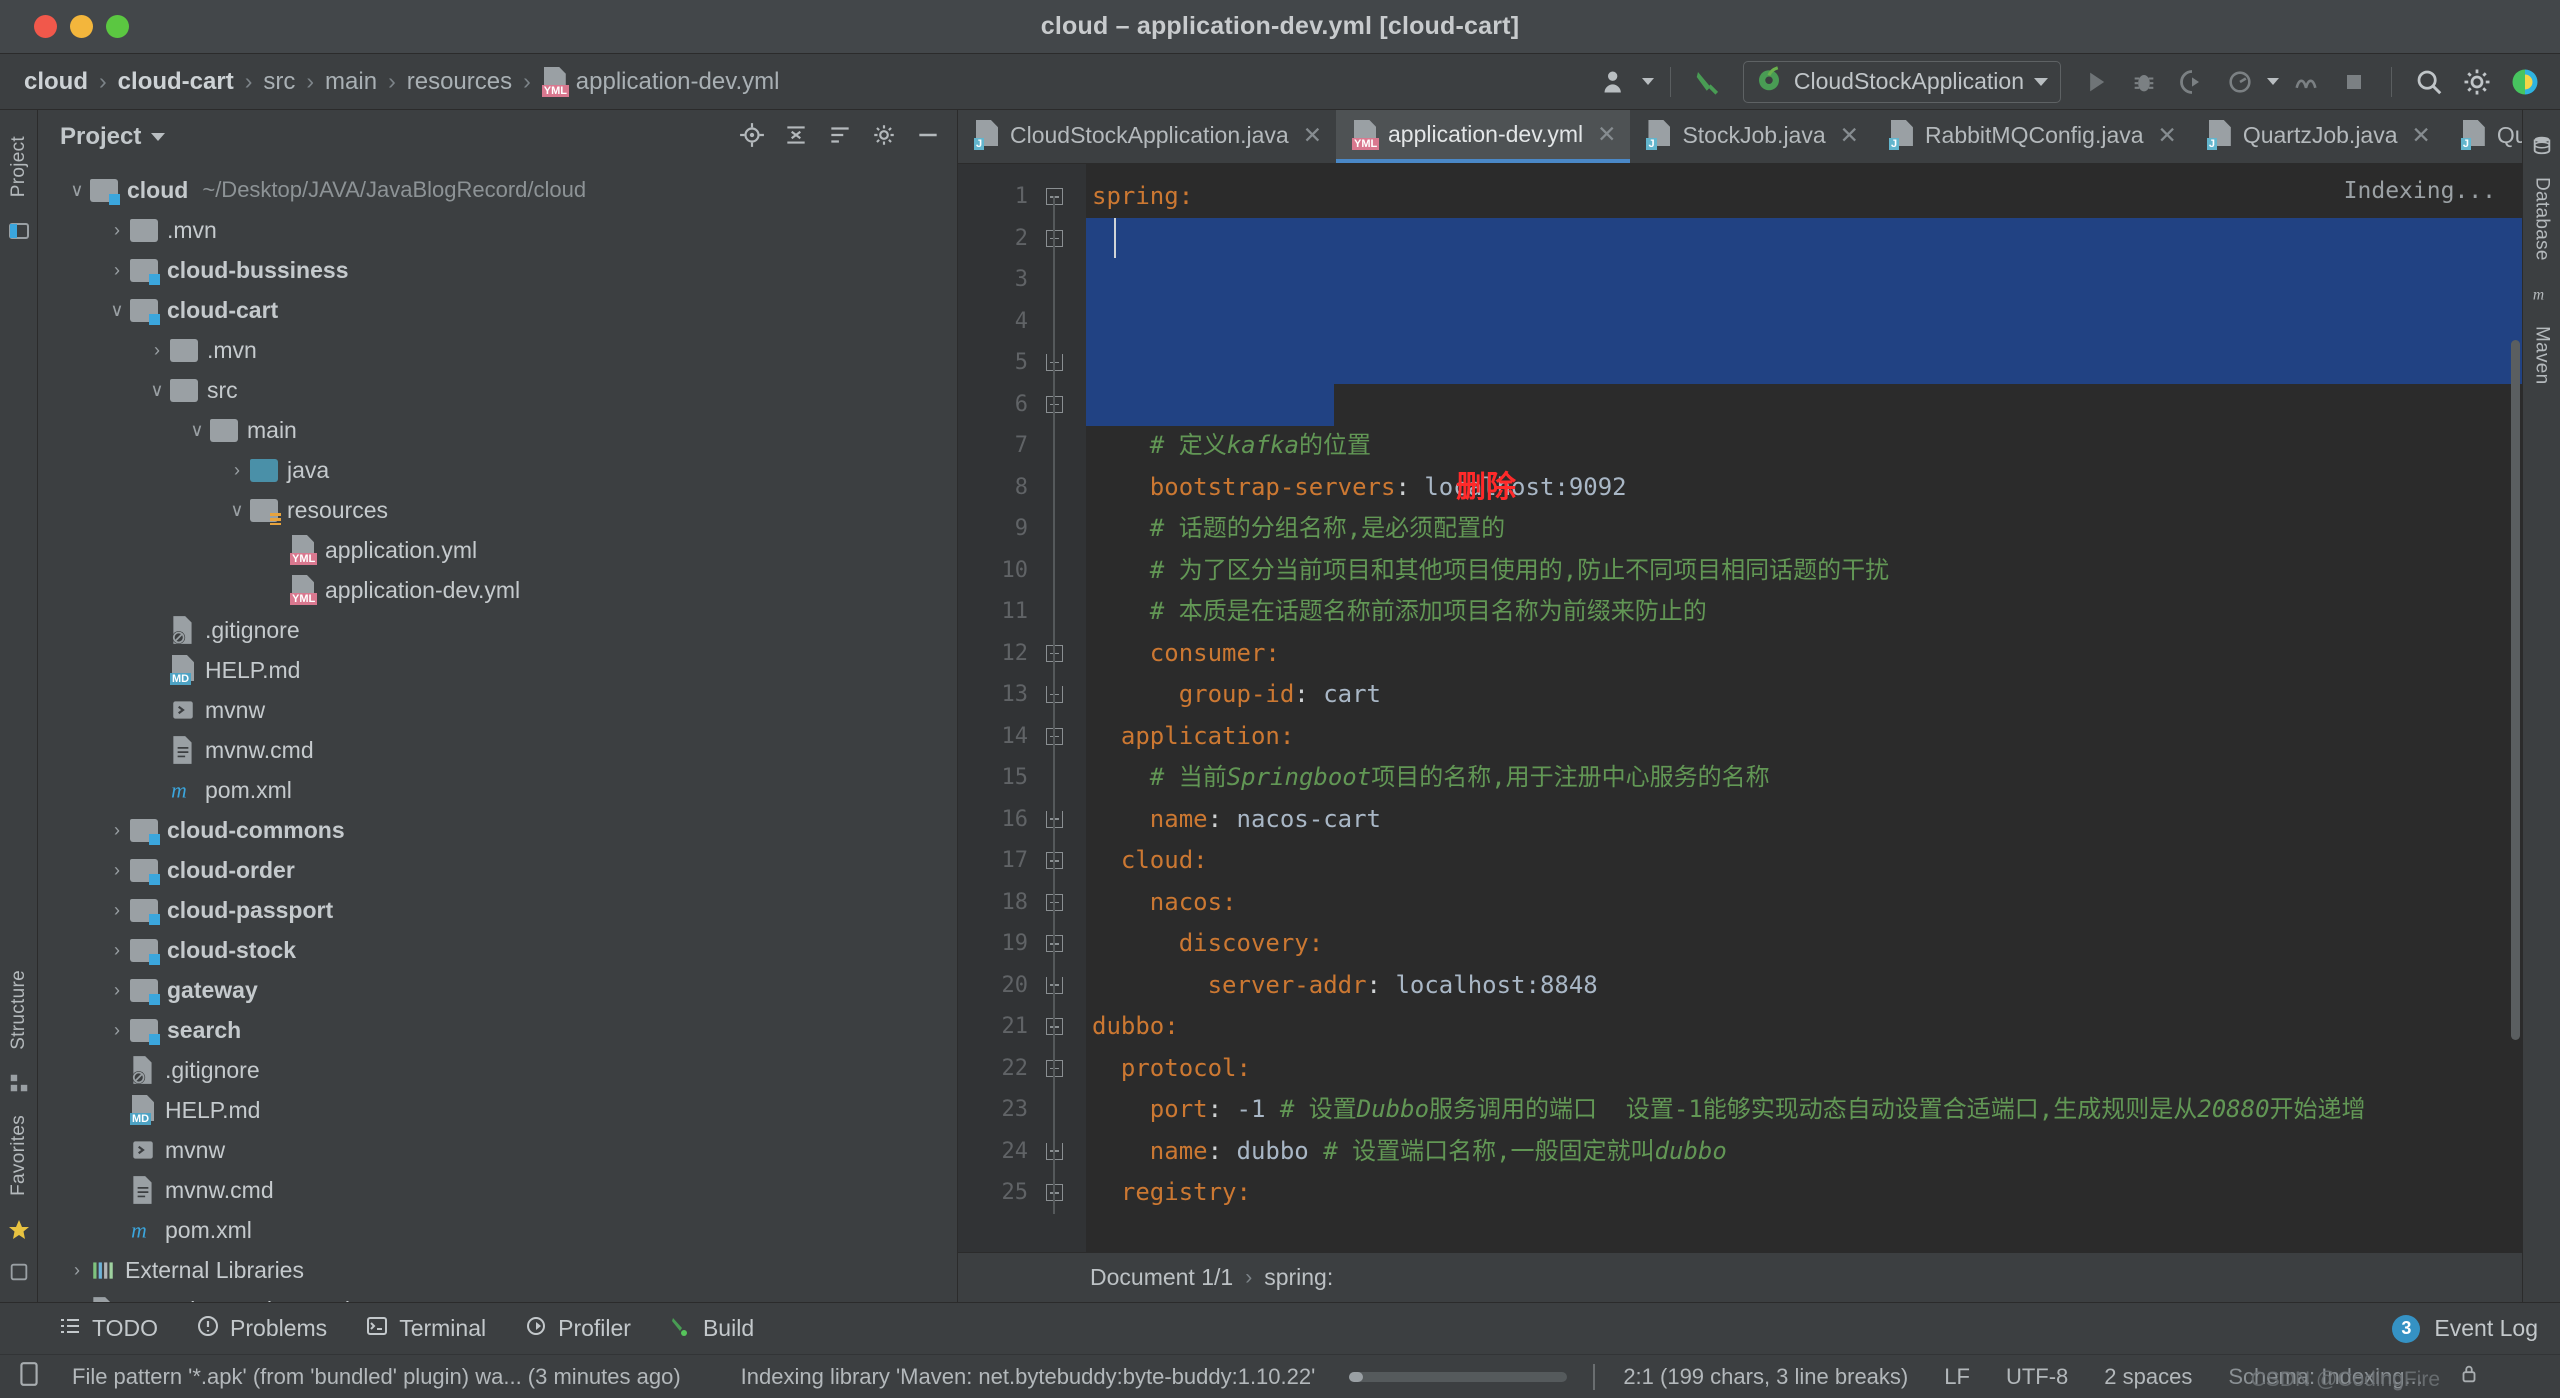 This screenshot has height=1398, width=2560. Describe the element at coordinates (1901, 81) in the screenshot. I see `run-configuration-selector: CloudStockApplication` at that location.